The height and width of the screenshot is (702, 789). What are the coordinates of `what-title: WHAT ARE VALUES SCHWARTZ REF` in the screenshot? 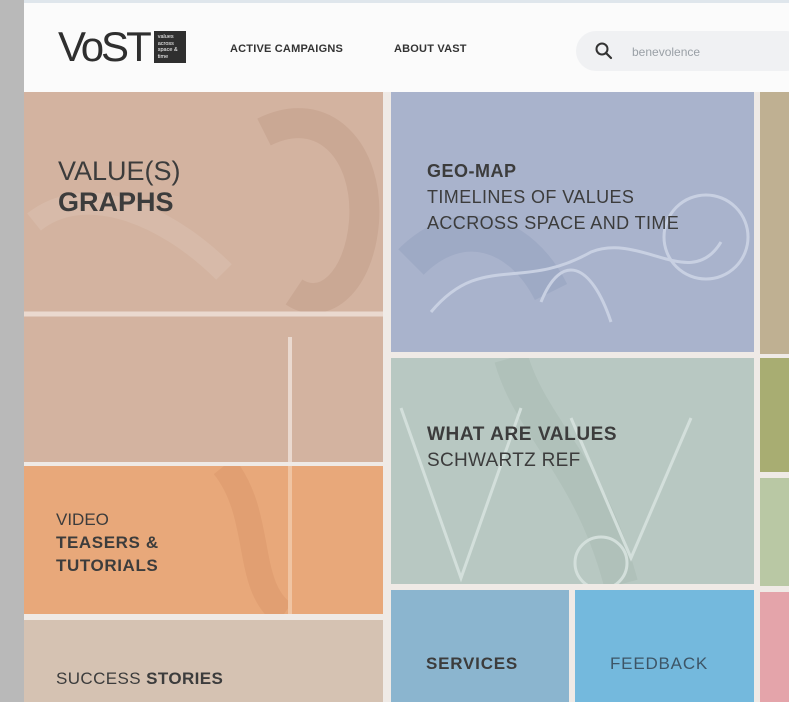 It's located at (522, 448).